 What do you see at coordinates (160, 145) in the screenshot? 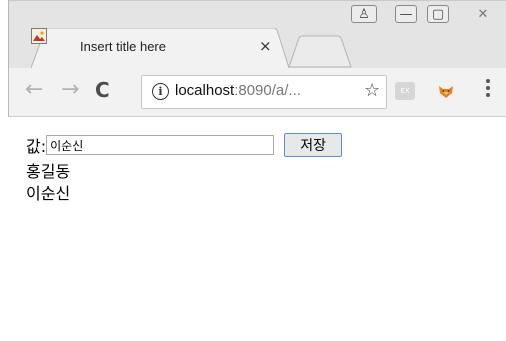
I see `value-input` at bounding box center [160, 145].